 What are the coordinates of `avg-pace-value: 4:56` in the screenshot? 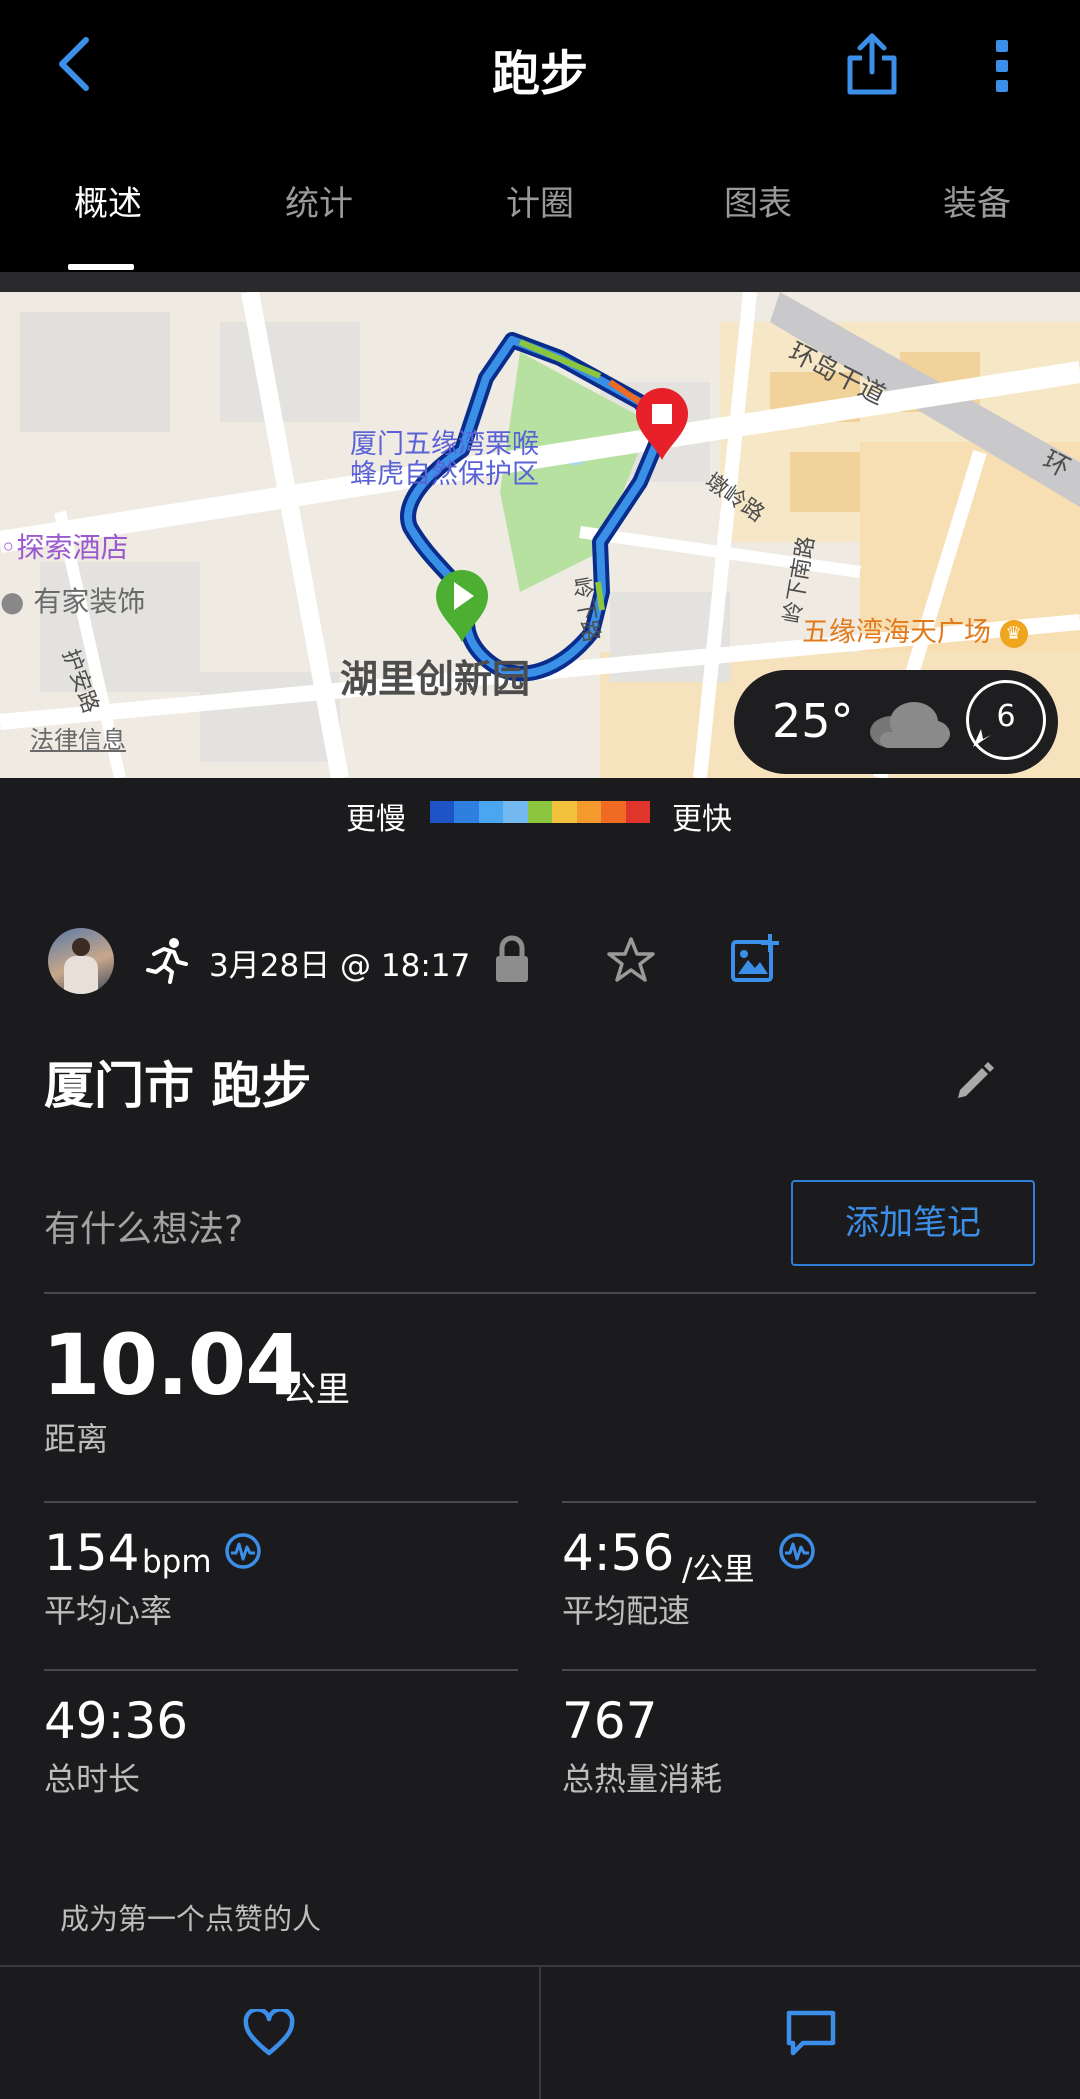 It's located at (618, 1553).